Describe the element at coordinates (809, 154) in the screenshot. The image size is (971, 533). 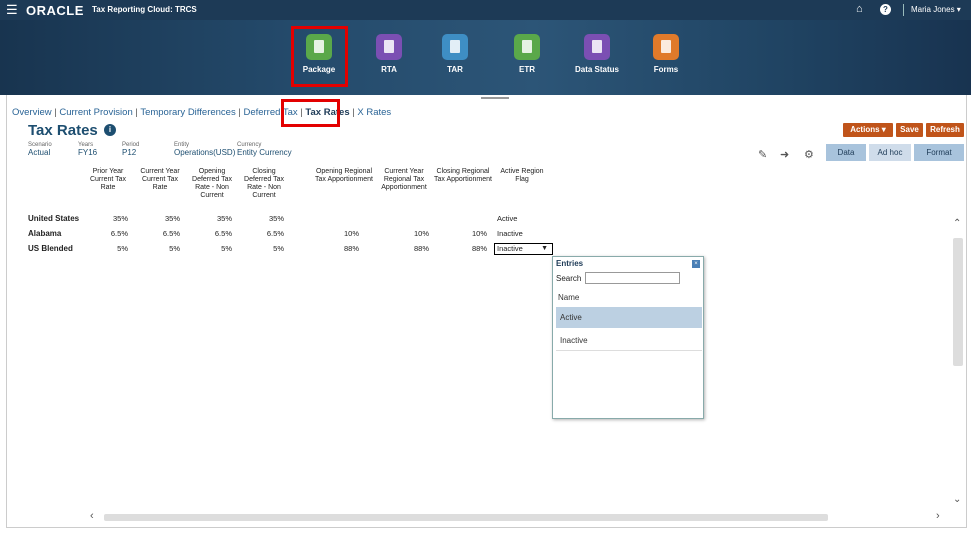
I see `gear-icon: ⚙` at that location.